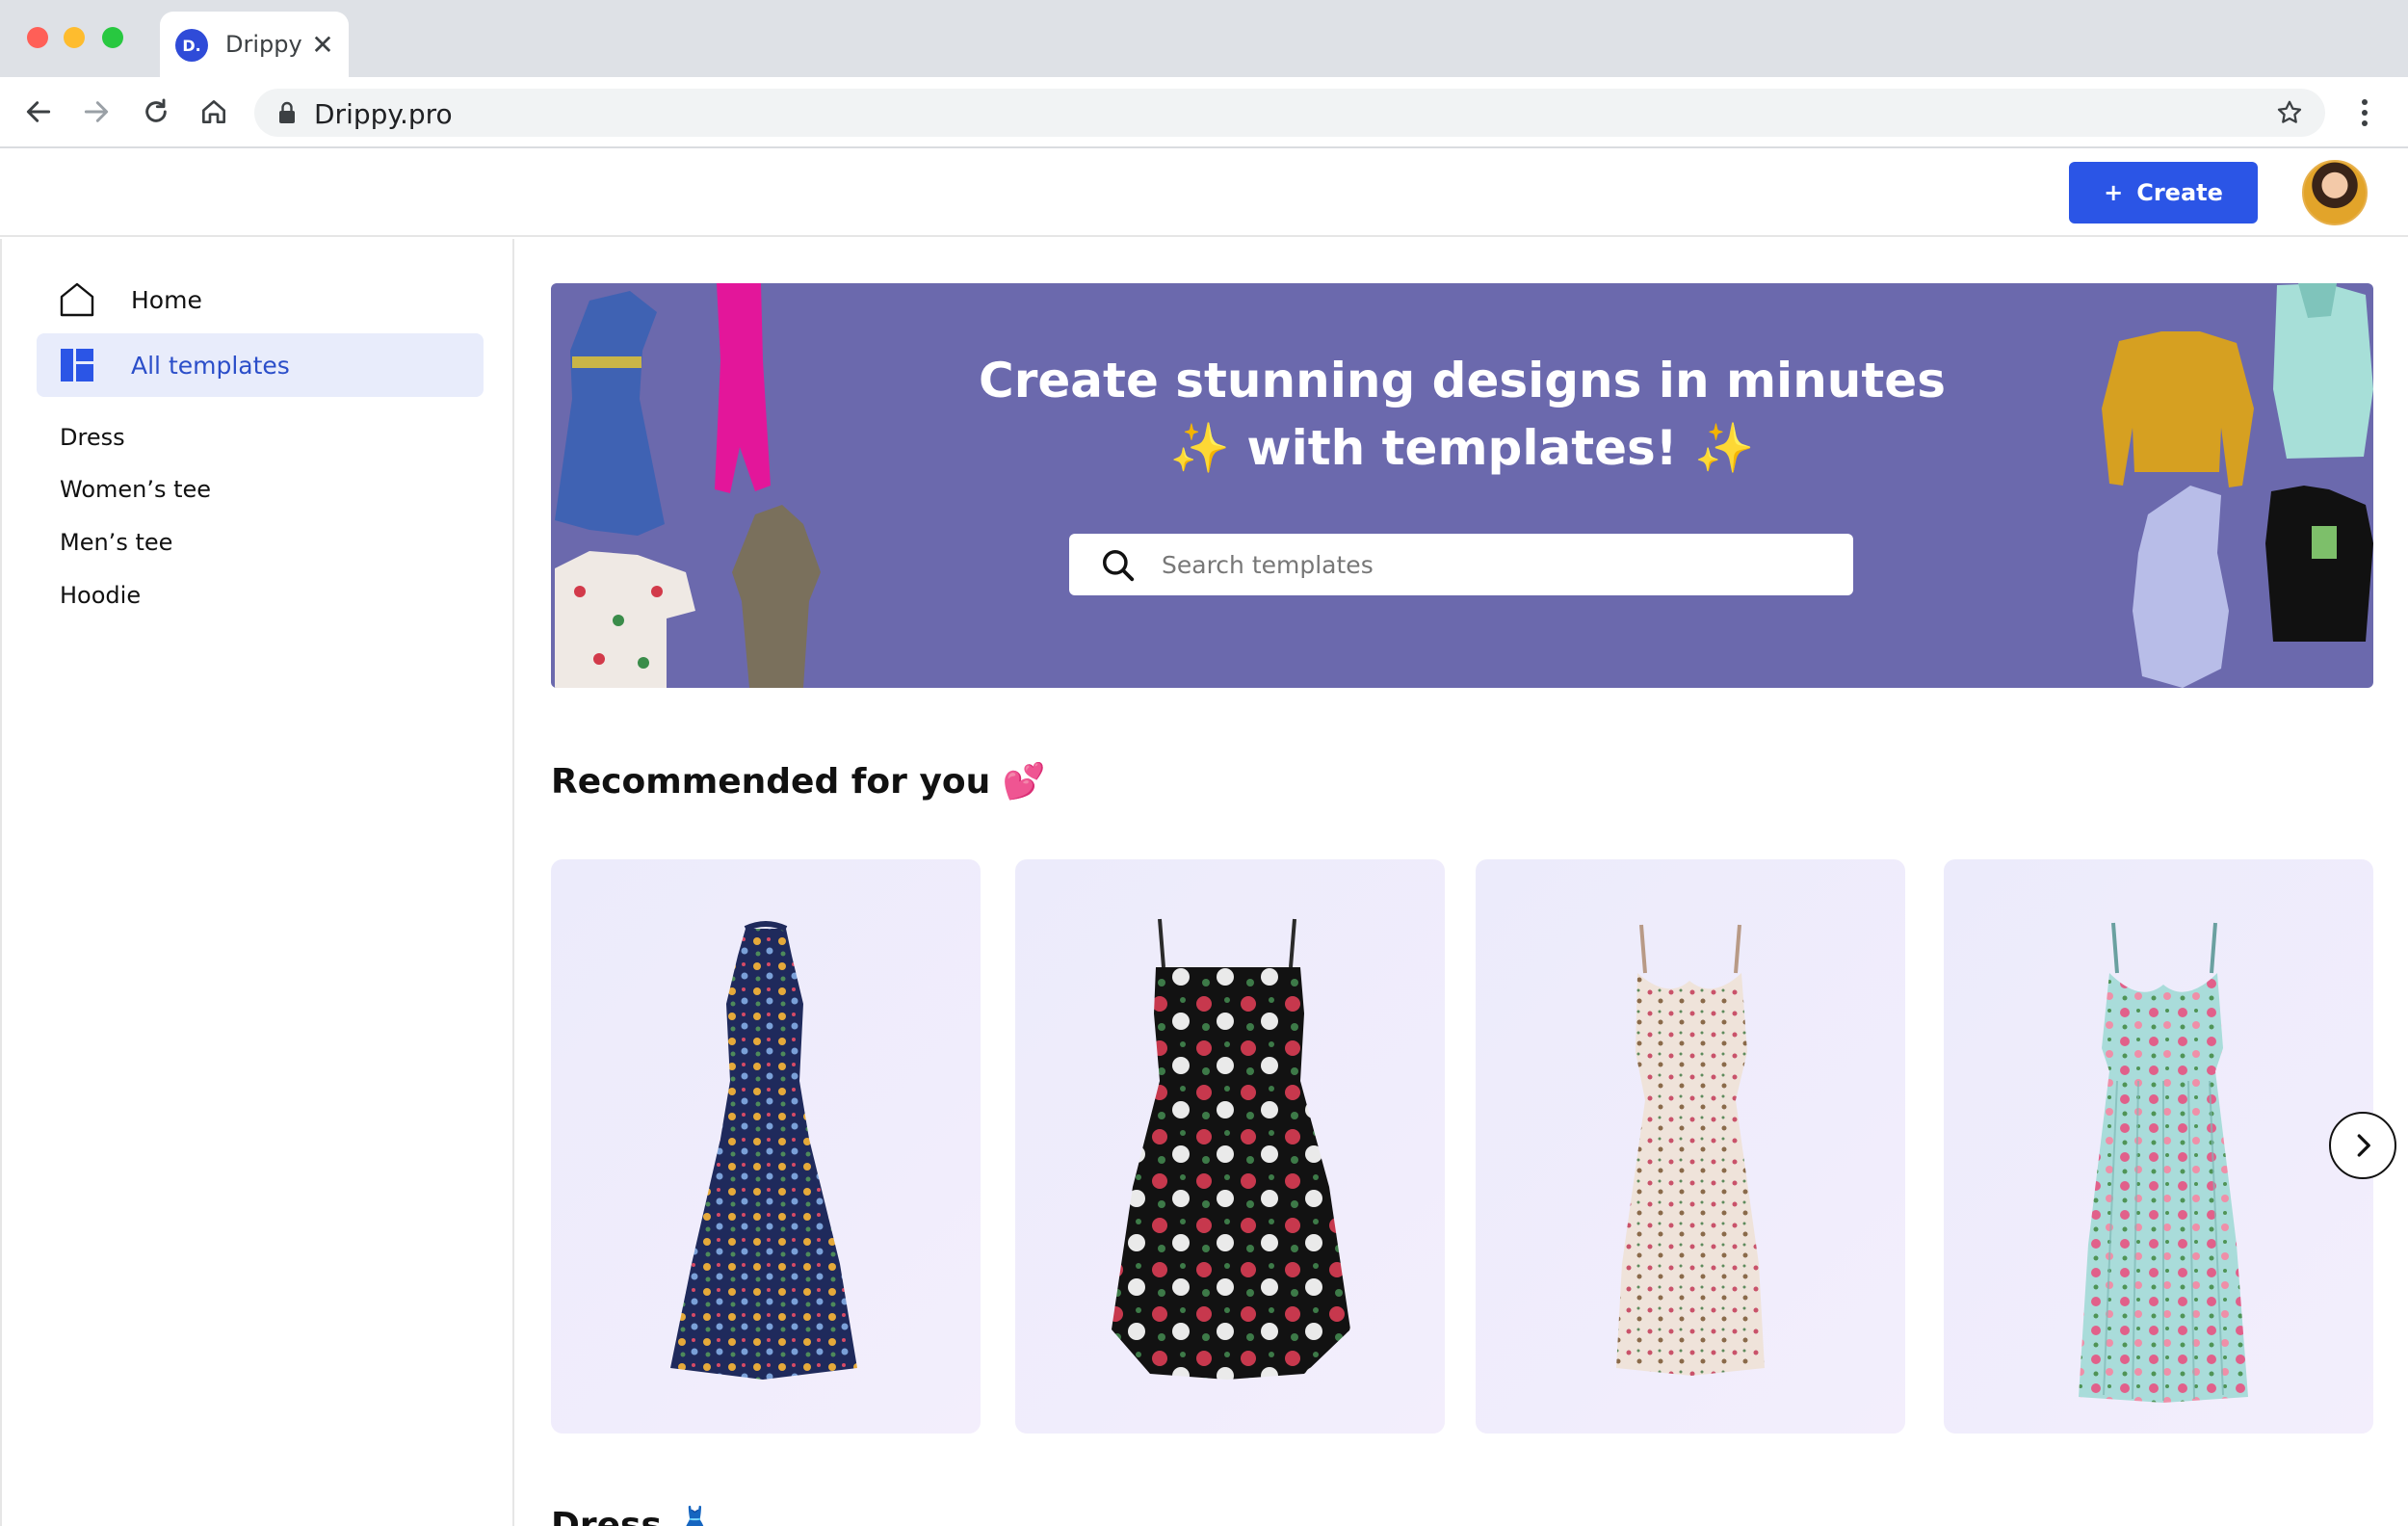 This screenshot has width=2408, height=1526. I want to click on template-search-box, so click(1461, 564).